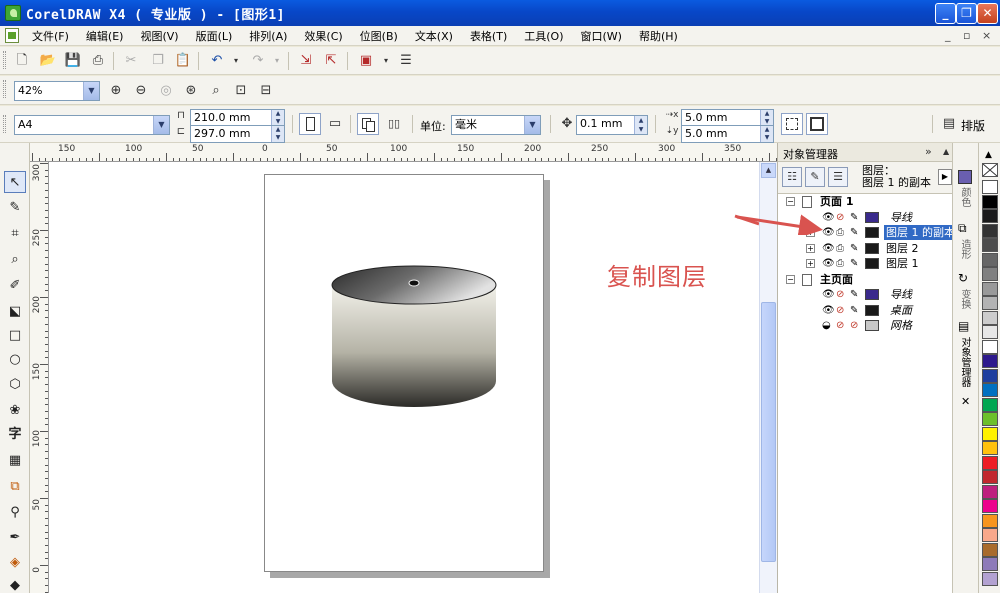 The width and height of the screenshot is (1000, 593). I want to click on docker-collapse-icon: ▲, so click(946, 151).